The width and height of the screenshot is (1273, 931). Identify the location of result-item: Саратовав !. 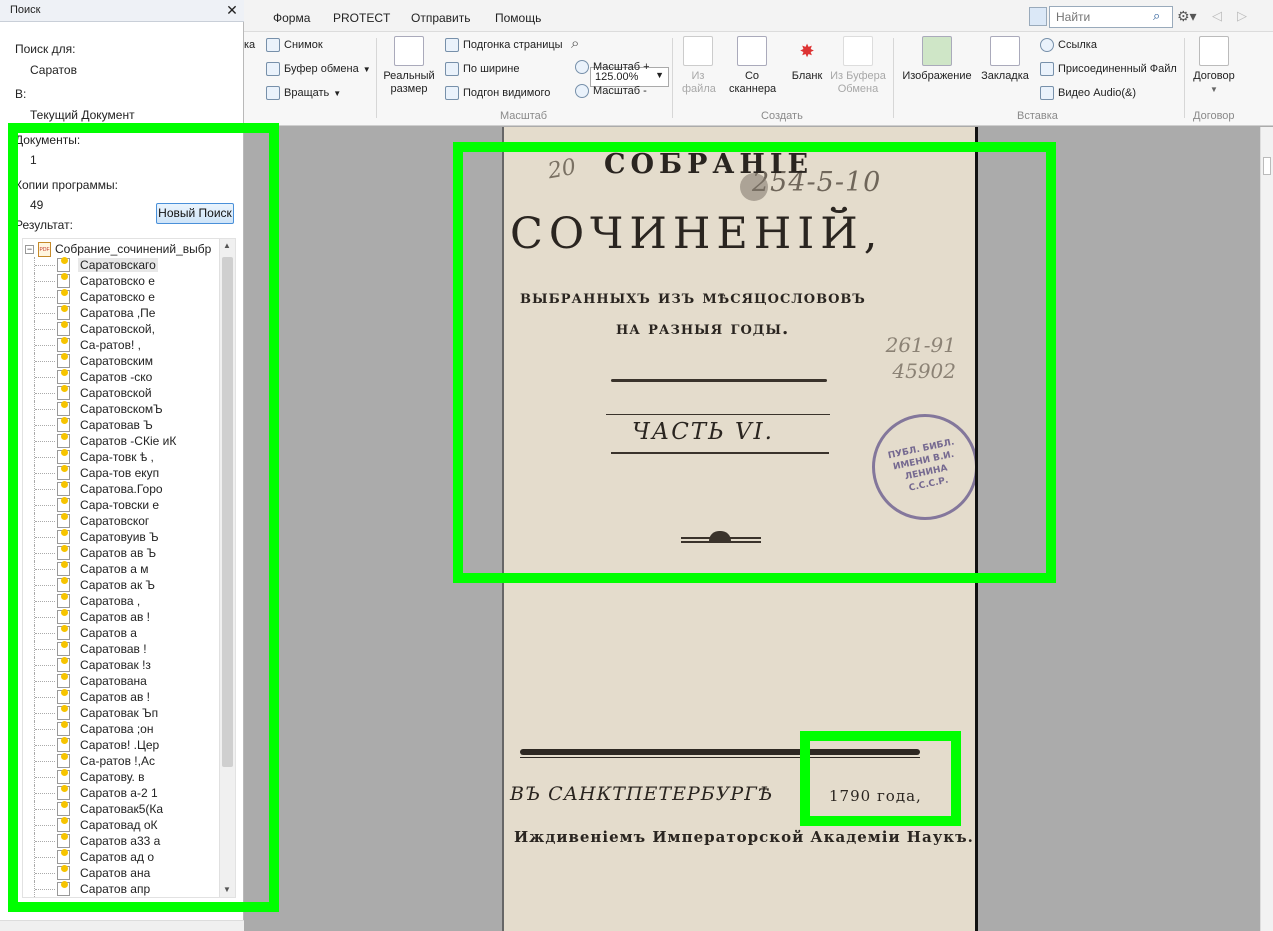
(121, 649).